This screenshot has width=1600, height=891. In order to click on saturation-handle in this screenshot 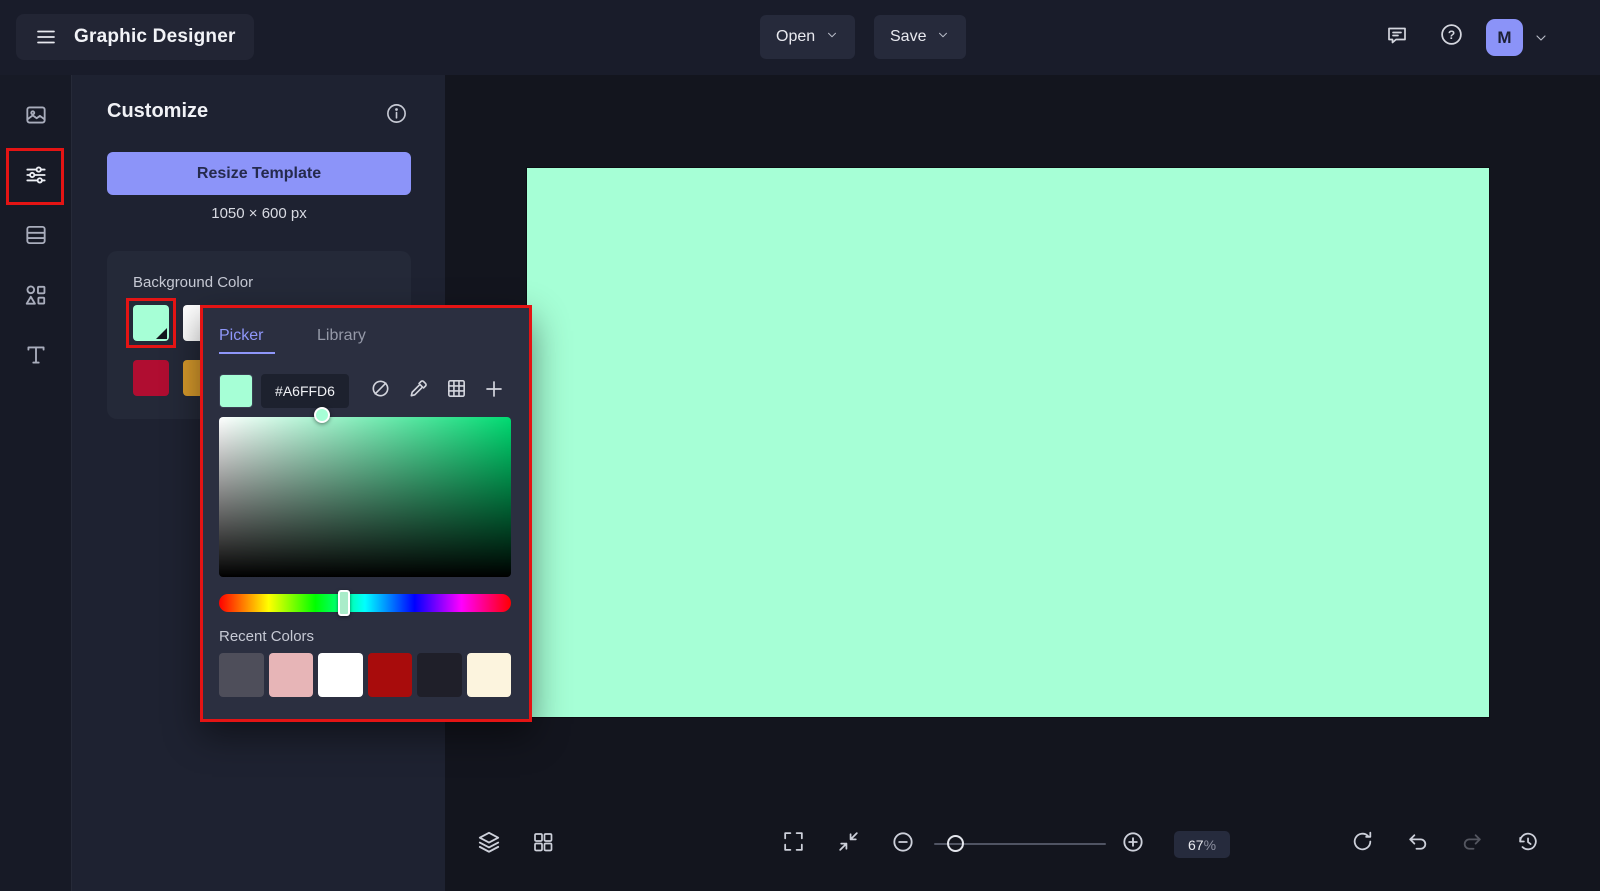, I will do `click(322, 415)`.